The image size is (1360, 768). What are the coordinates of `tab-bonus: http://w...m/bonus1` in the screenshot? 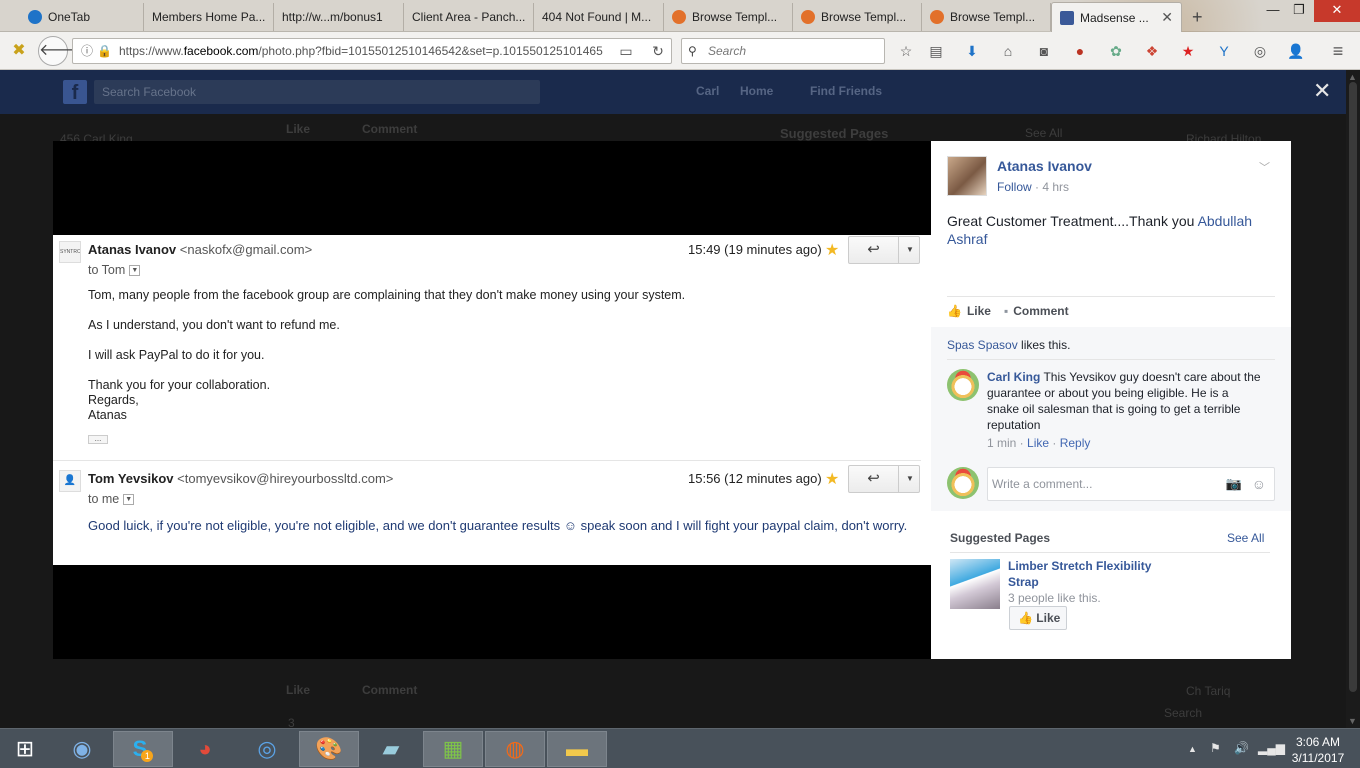 It's located at (339, 17).